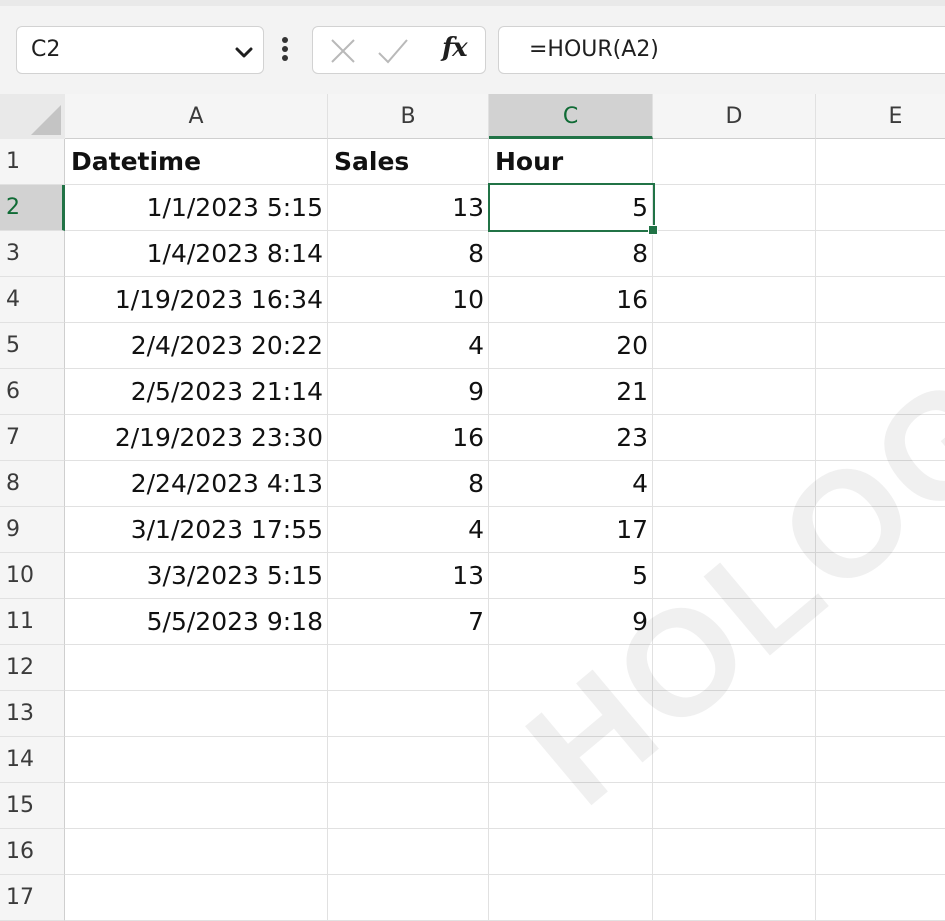 The width and height of the screenshot is (945, 921). I want to click on cell-b4: 10, so click(408, 300).